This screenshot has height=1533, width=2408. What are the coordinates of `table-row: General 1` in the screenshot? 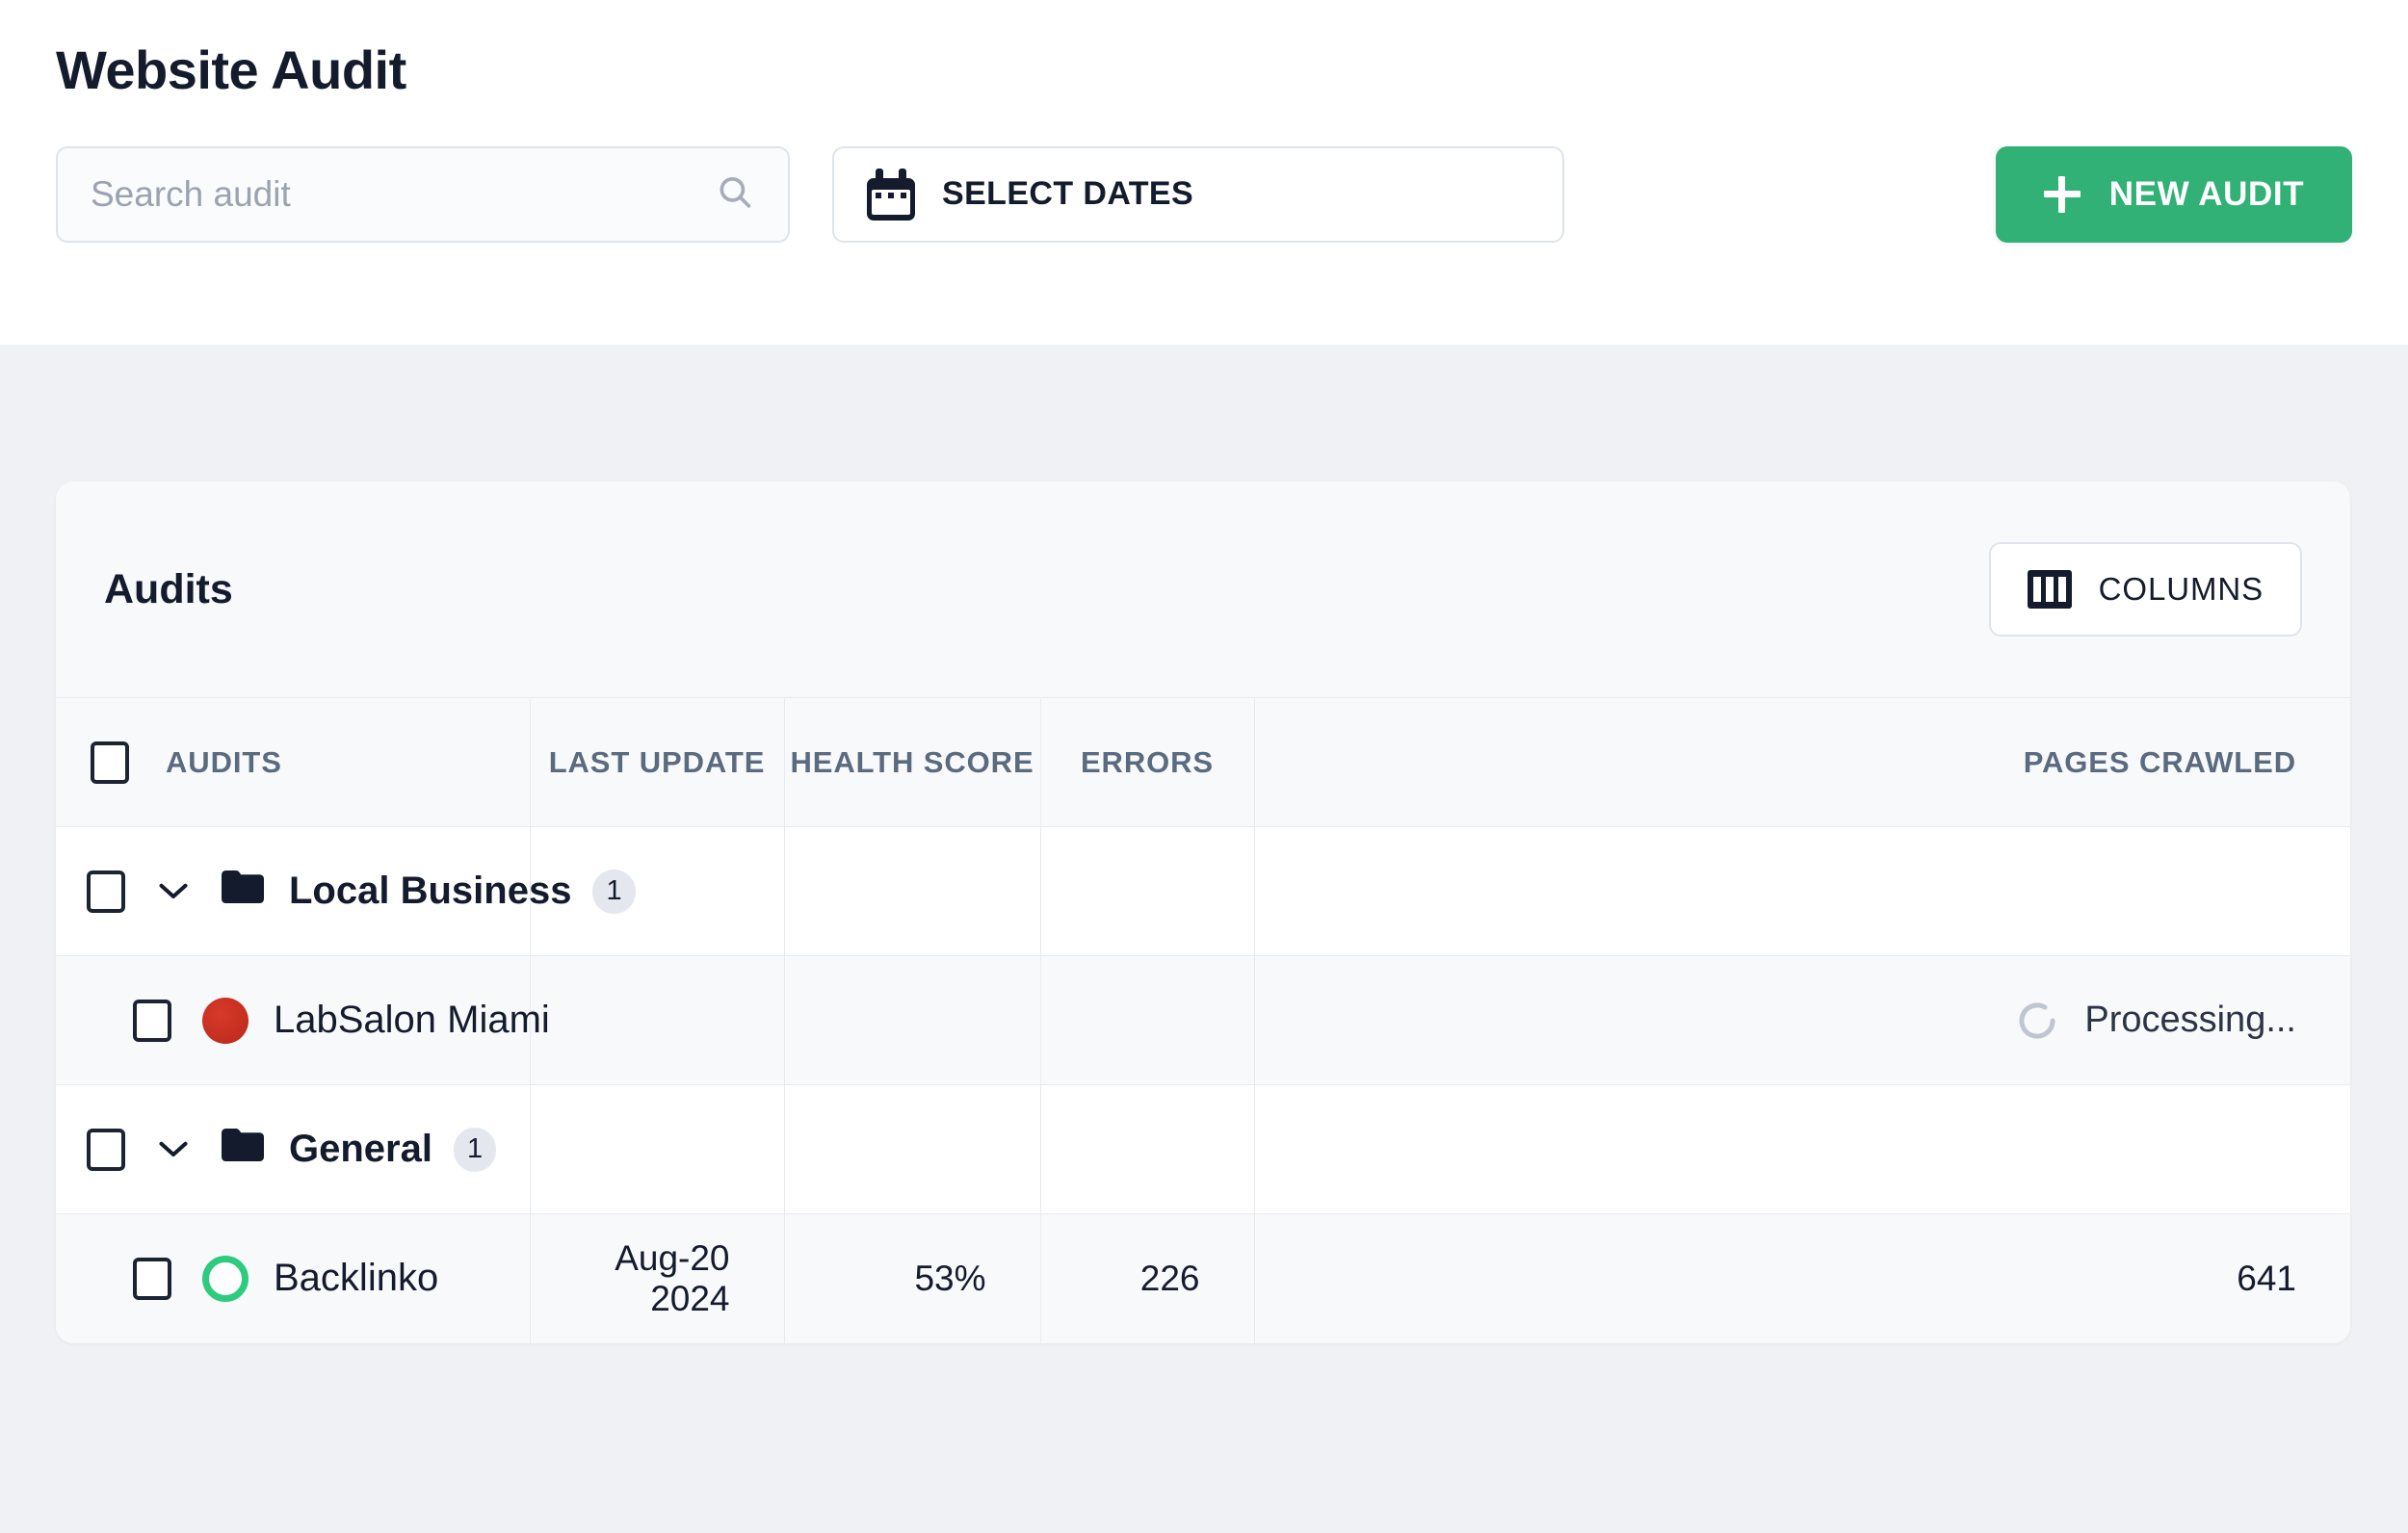 It's located at (1203, 1149).